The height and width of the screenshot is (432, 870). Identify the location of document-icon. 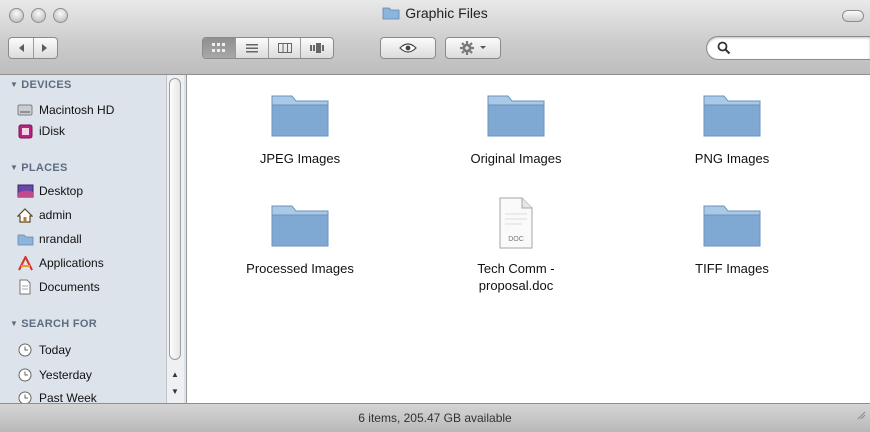
(25, 287).